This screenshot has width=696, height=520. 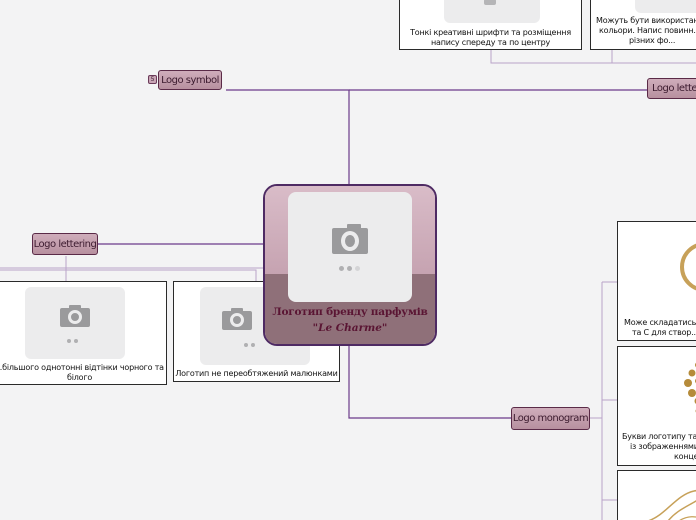 I want to click on topic-label: Logo monogram, so click(x=550, y=418).